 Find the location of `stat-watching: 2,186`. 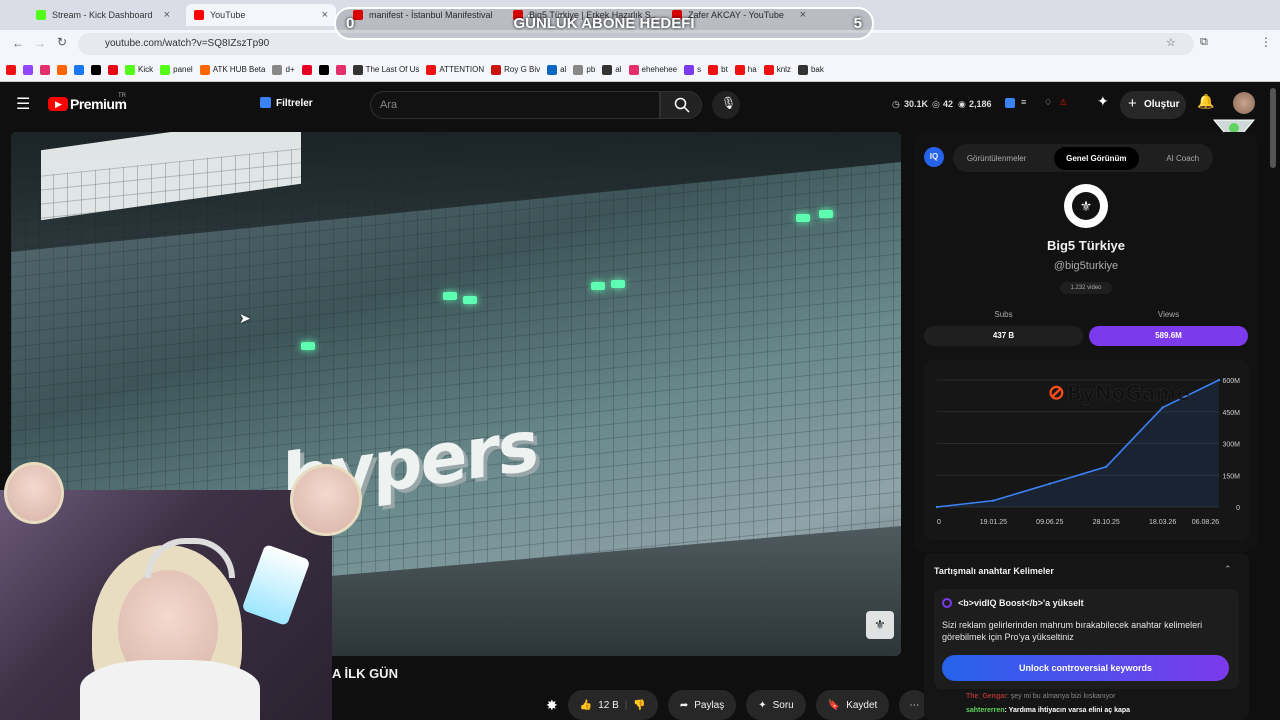

stat-watching: 2,186 is located at coordinates (980, 104).